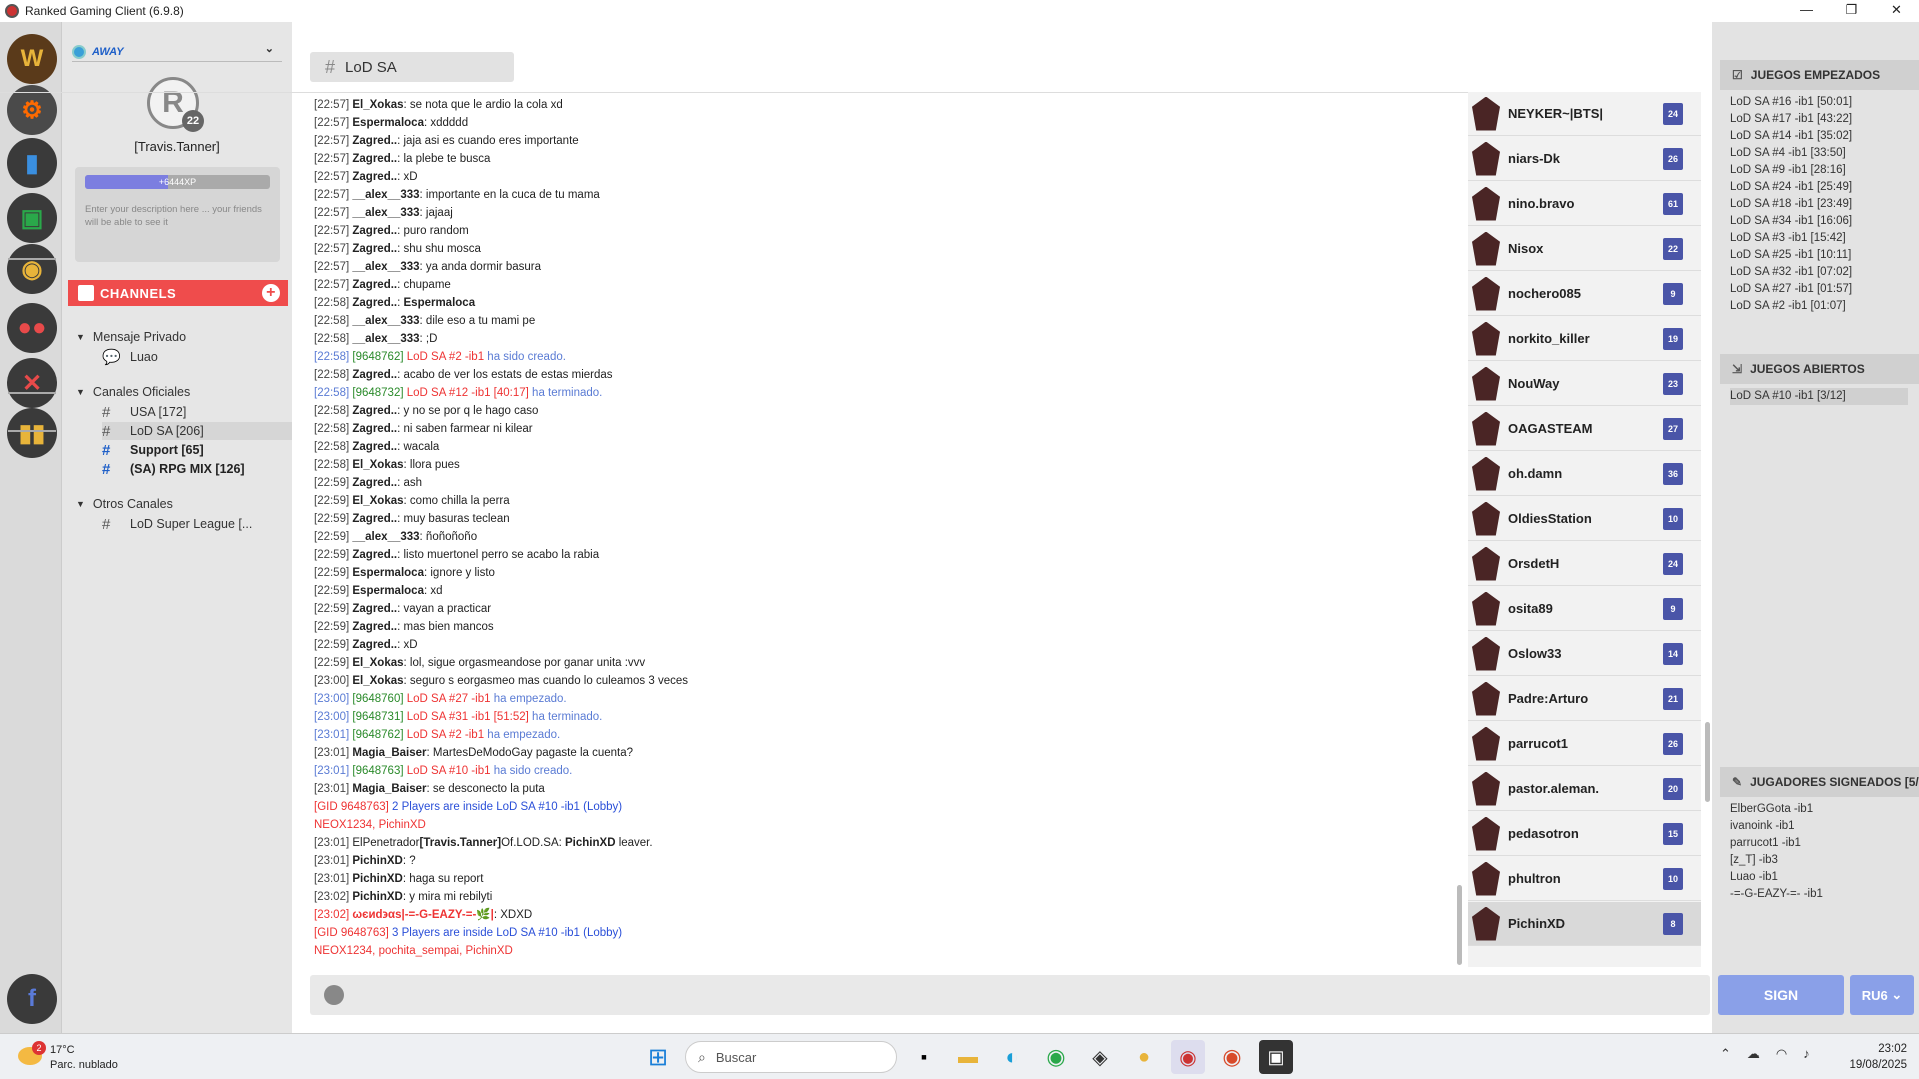  What do you see at coordinates (1824, 894) in the screenshot?
I see `signed-player-item: -=-G-EAZY-=- -ib1` at bounding box center [1824, 894].